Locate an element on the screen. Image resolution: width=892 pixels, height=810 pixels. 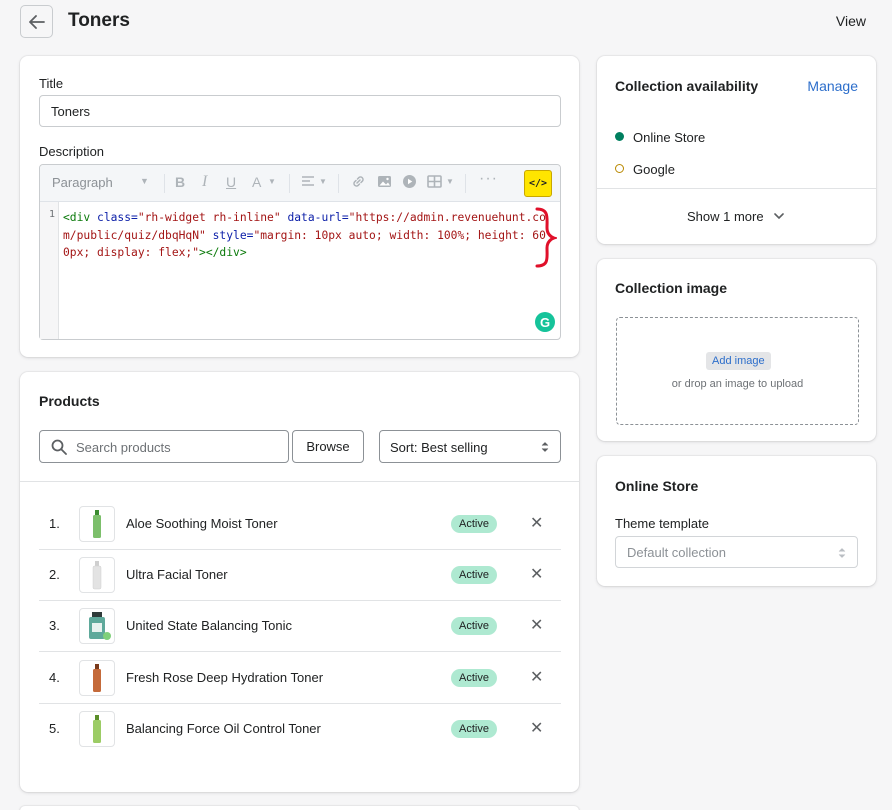
online-store-title: Online Store is located at coordinates (657, 486).